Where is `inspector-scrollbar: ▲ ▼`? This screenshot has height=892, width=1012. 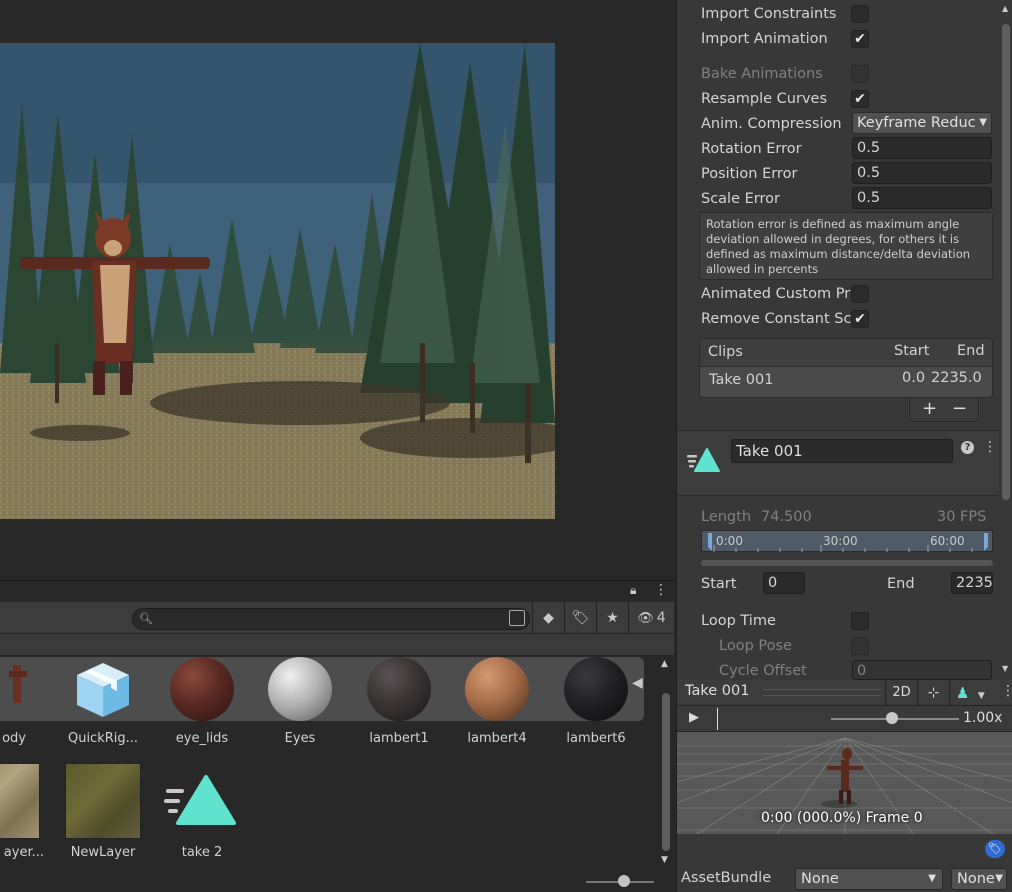 inspector-scrollbar: ▲ ▼ is located at coordinates (1005, 340).